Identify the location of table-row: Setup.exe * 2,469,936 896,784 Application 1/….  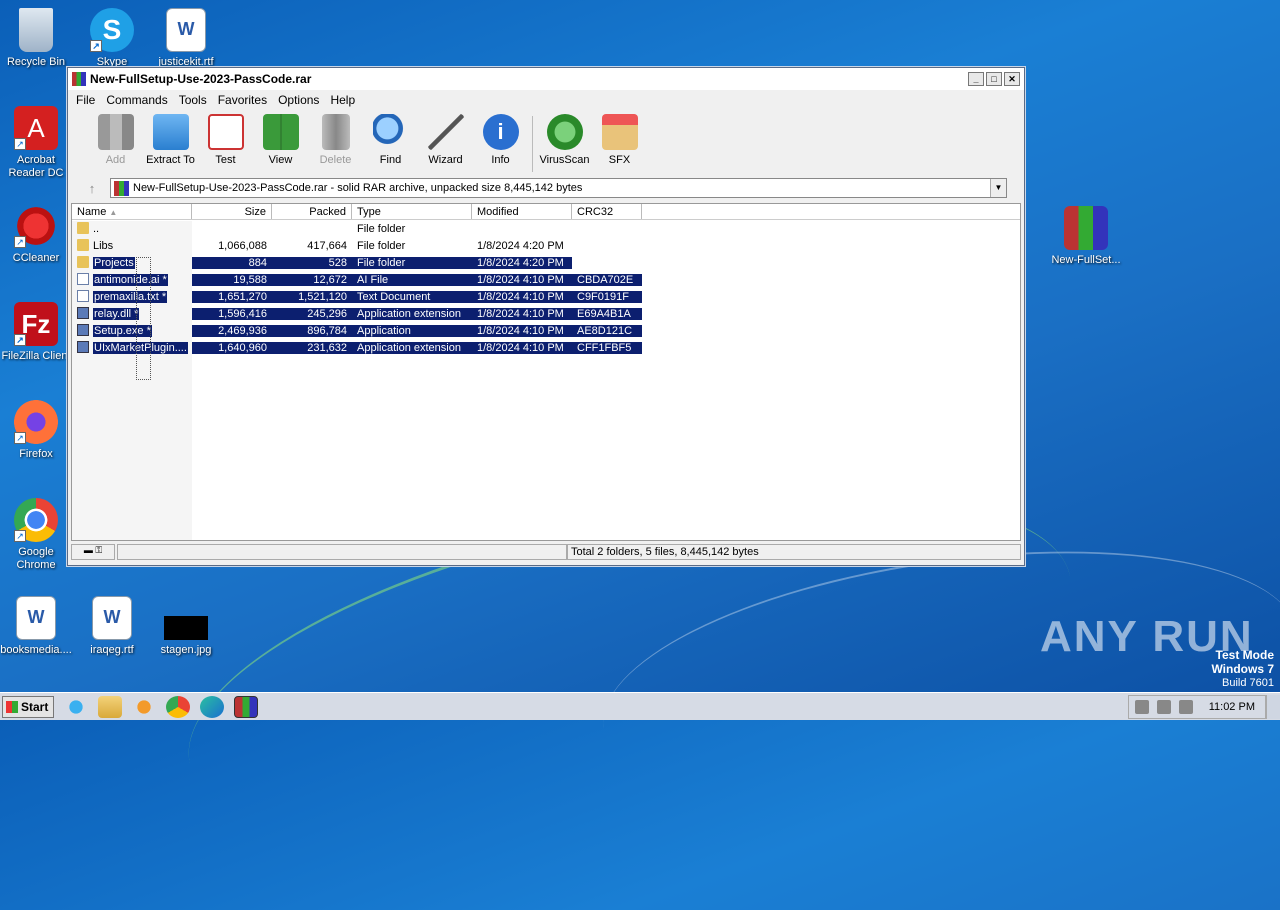
(546, 330).